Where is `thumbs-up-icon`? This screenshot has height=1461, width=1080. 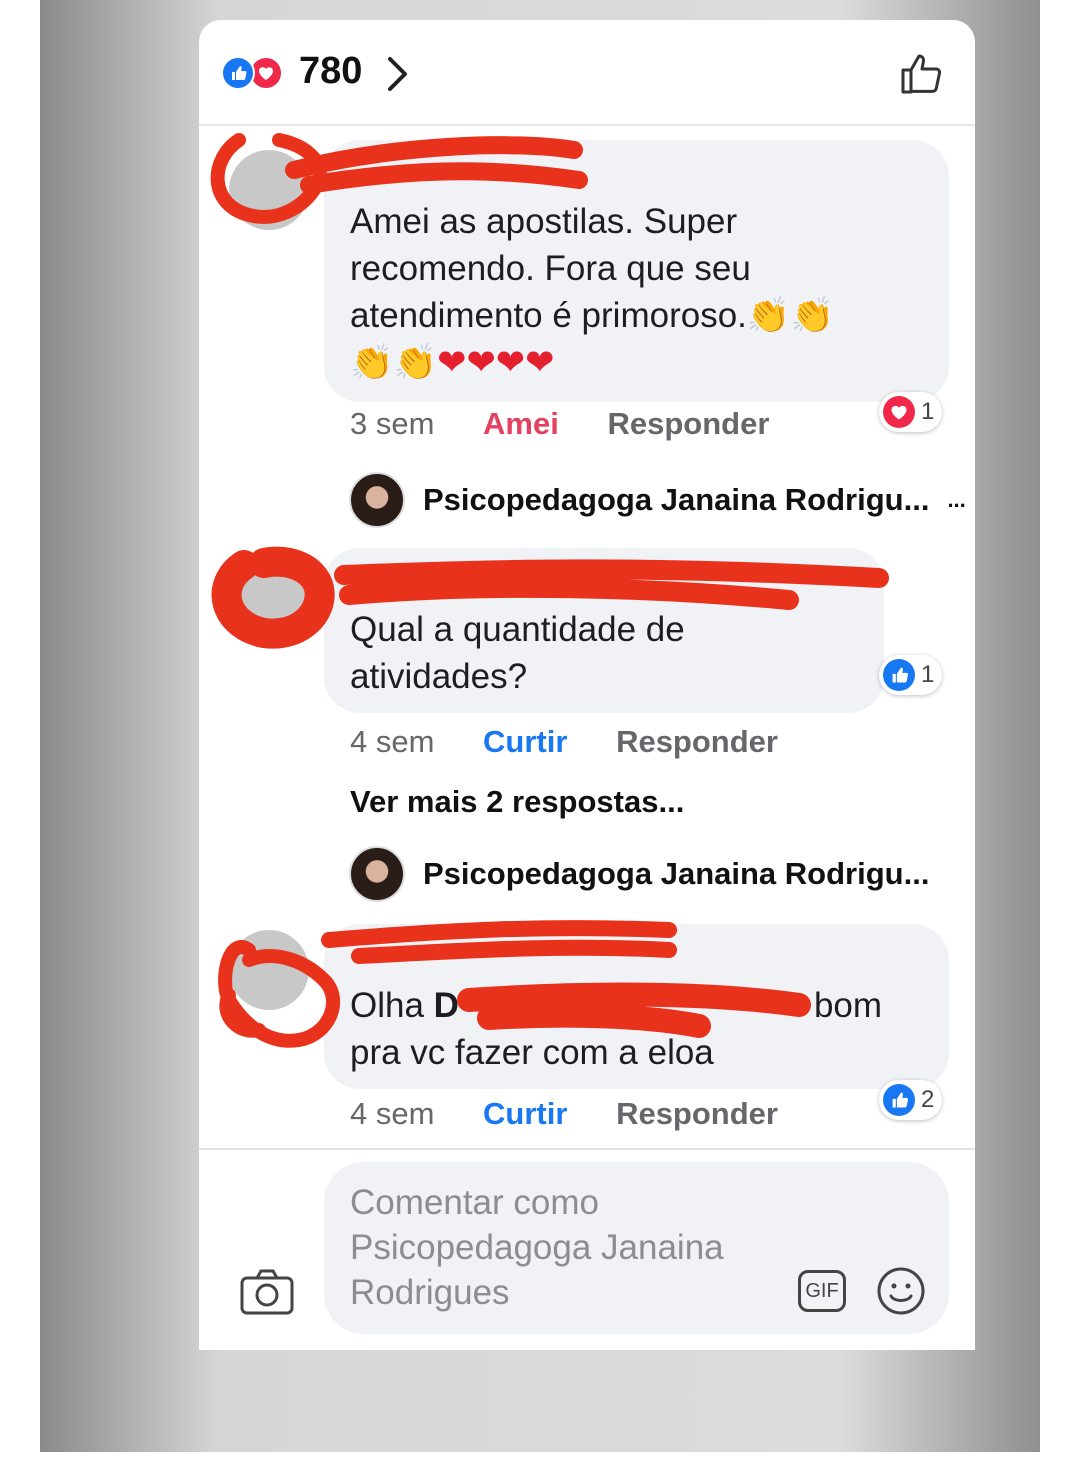
thumbs-up-icon is located at coordinates (922, 75).